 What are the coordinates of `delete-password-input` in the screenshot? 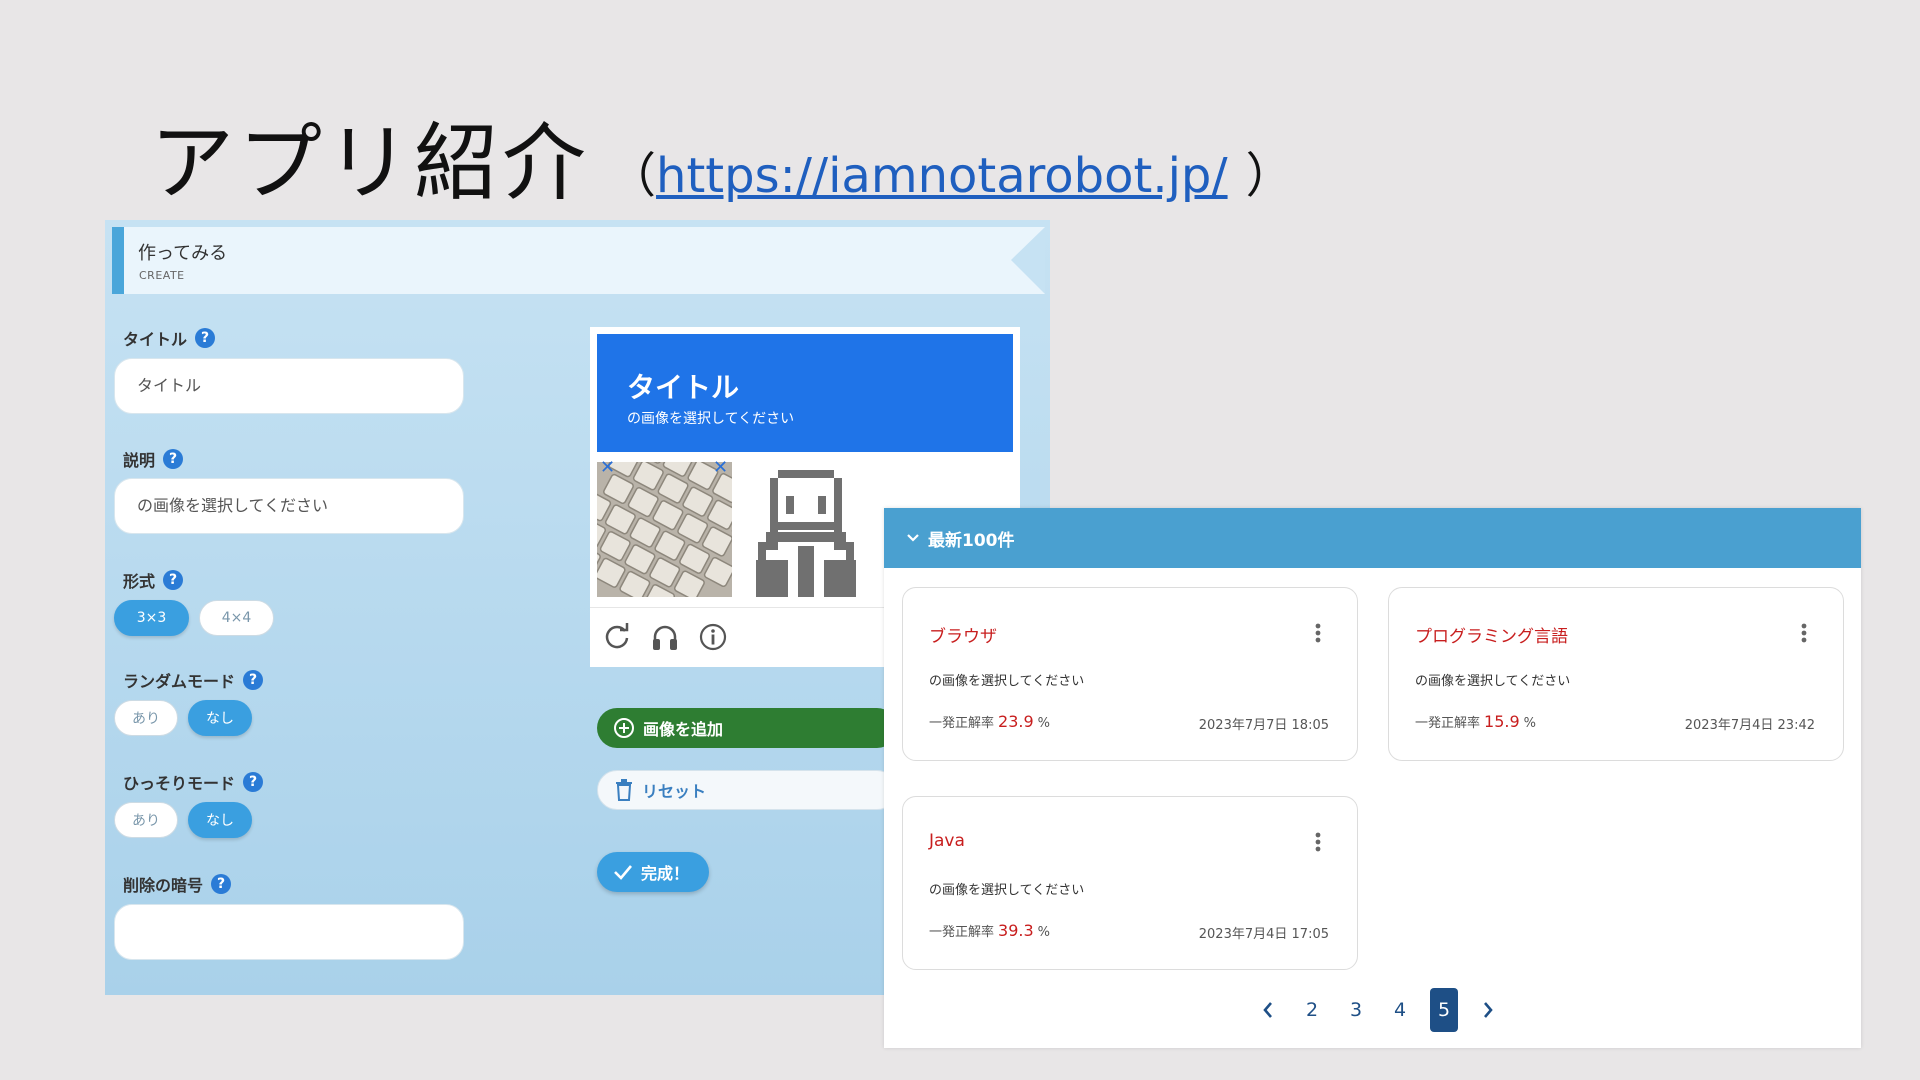 It's located at (289, 932).